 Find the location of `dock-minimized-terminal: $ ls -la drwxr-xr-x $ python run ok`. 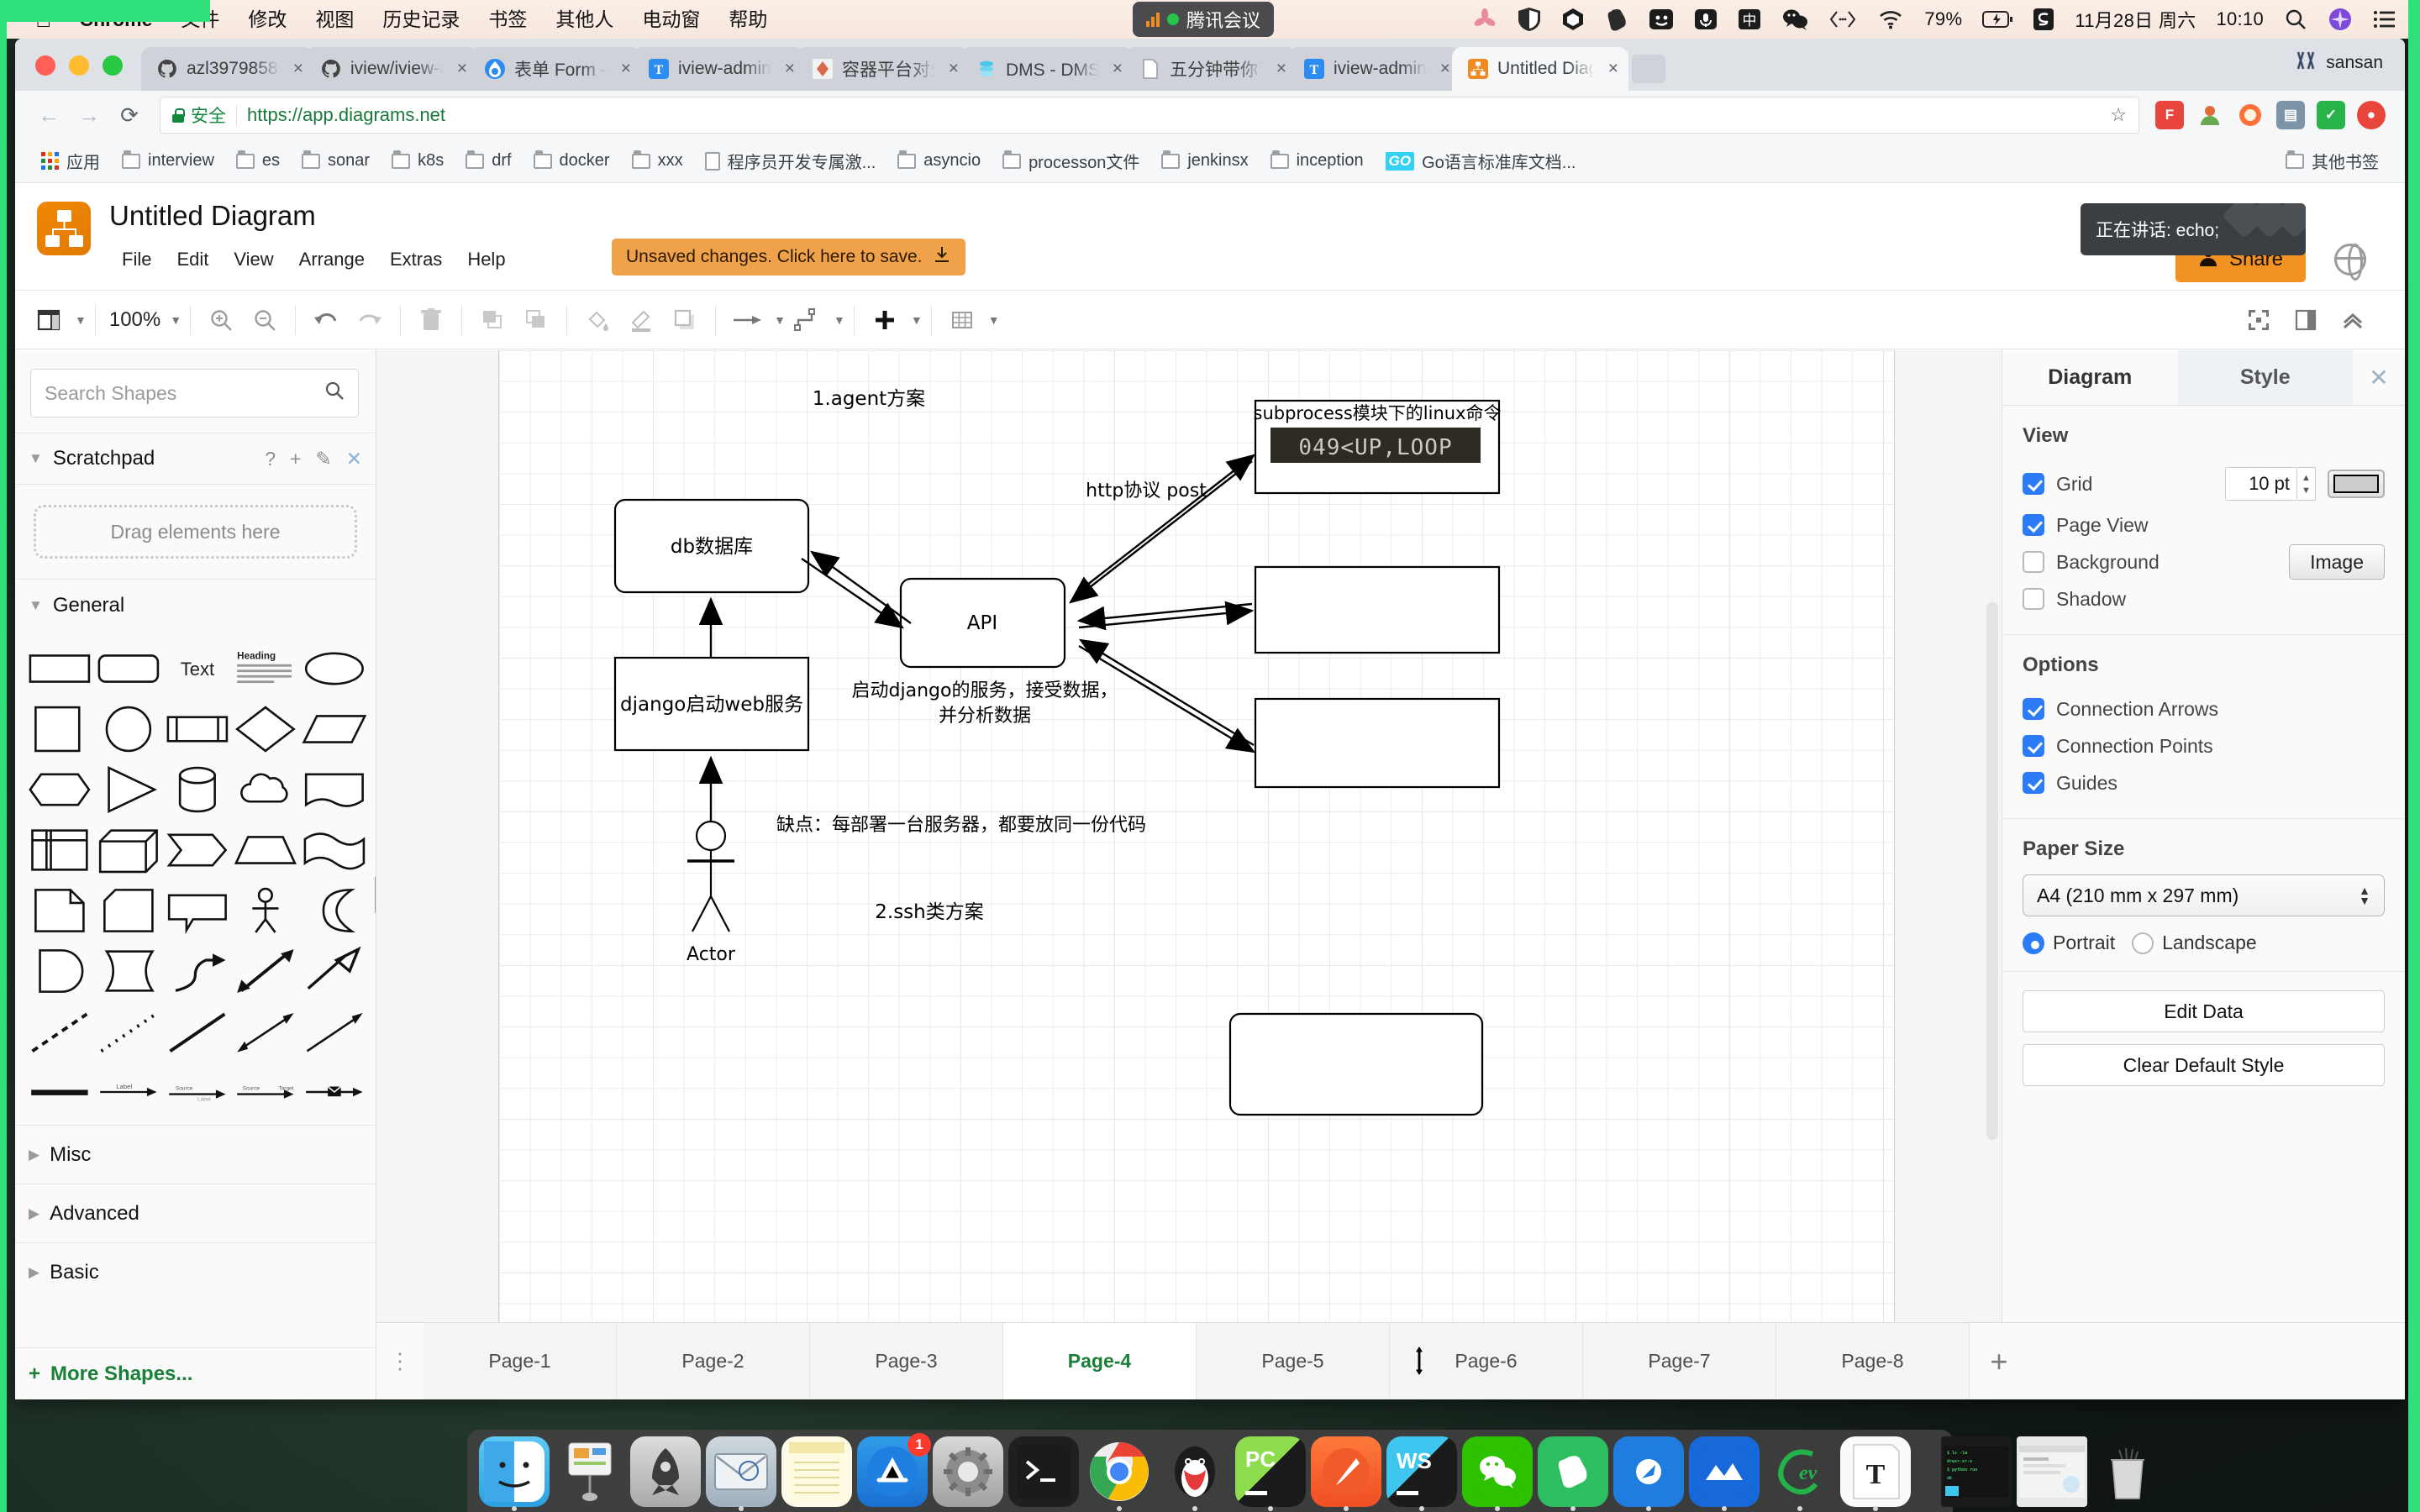

dock-minimized-terminal: $ ls -la drwxr-xr-x $ python run ok is located at coordinates (1977, 1471).